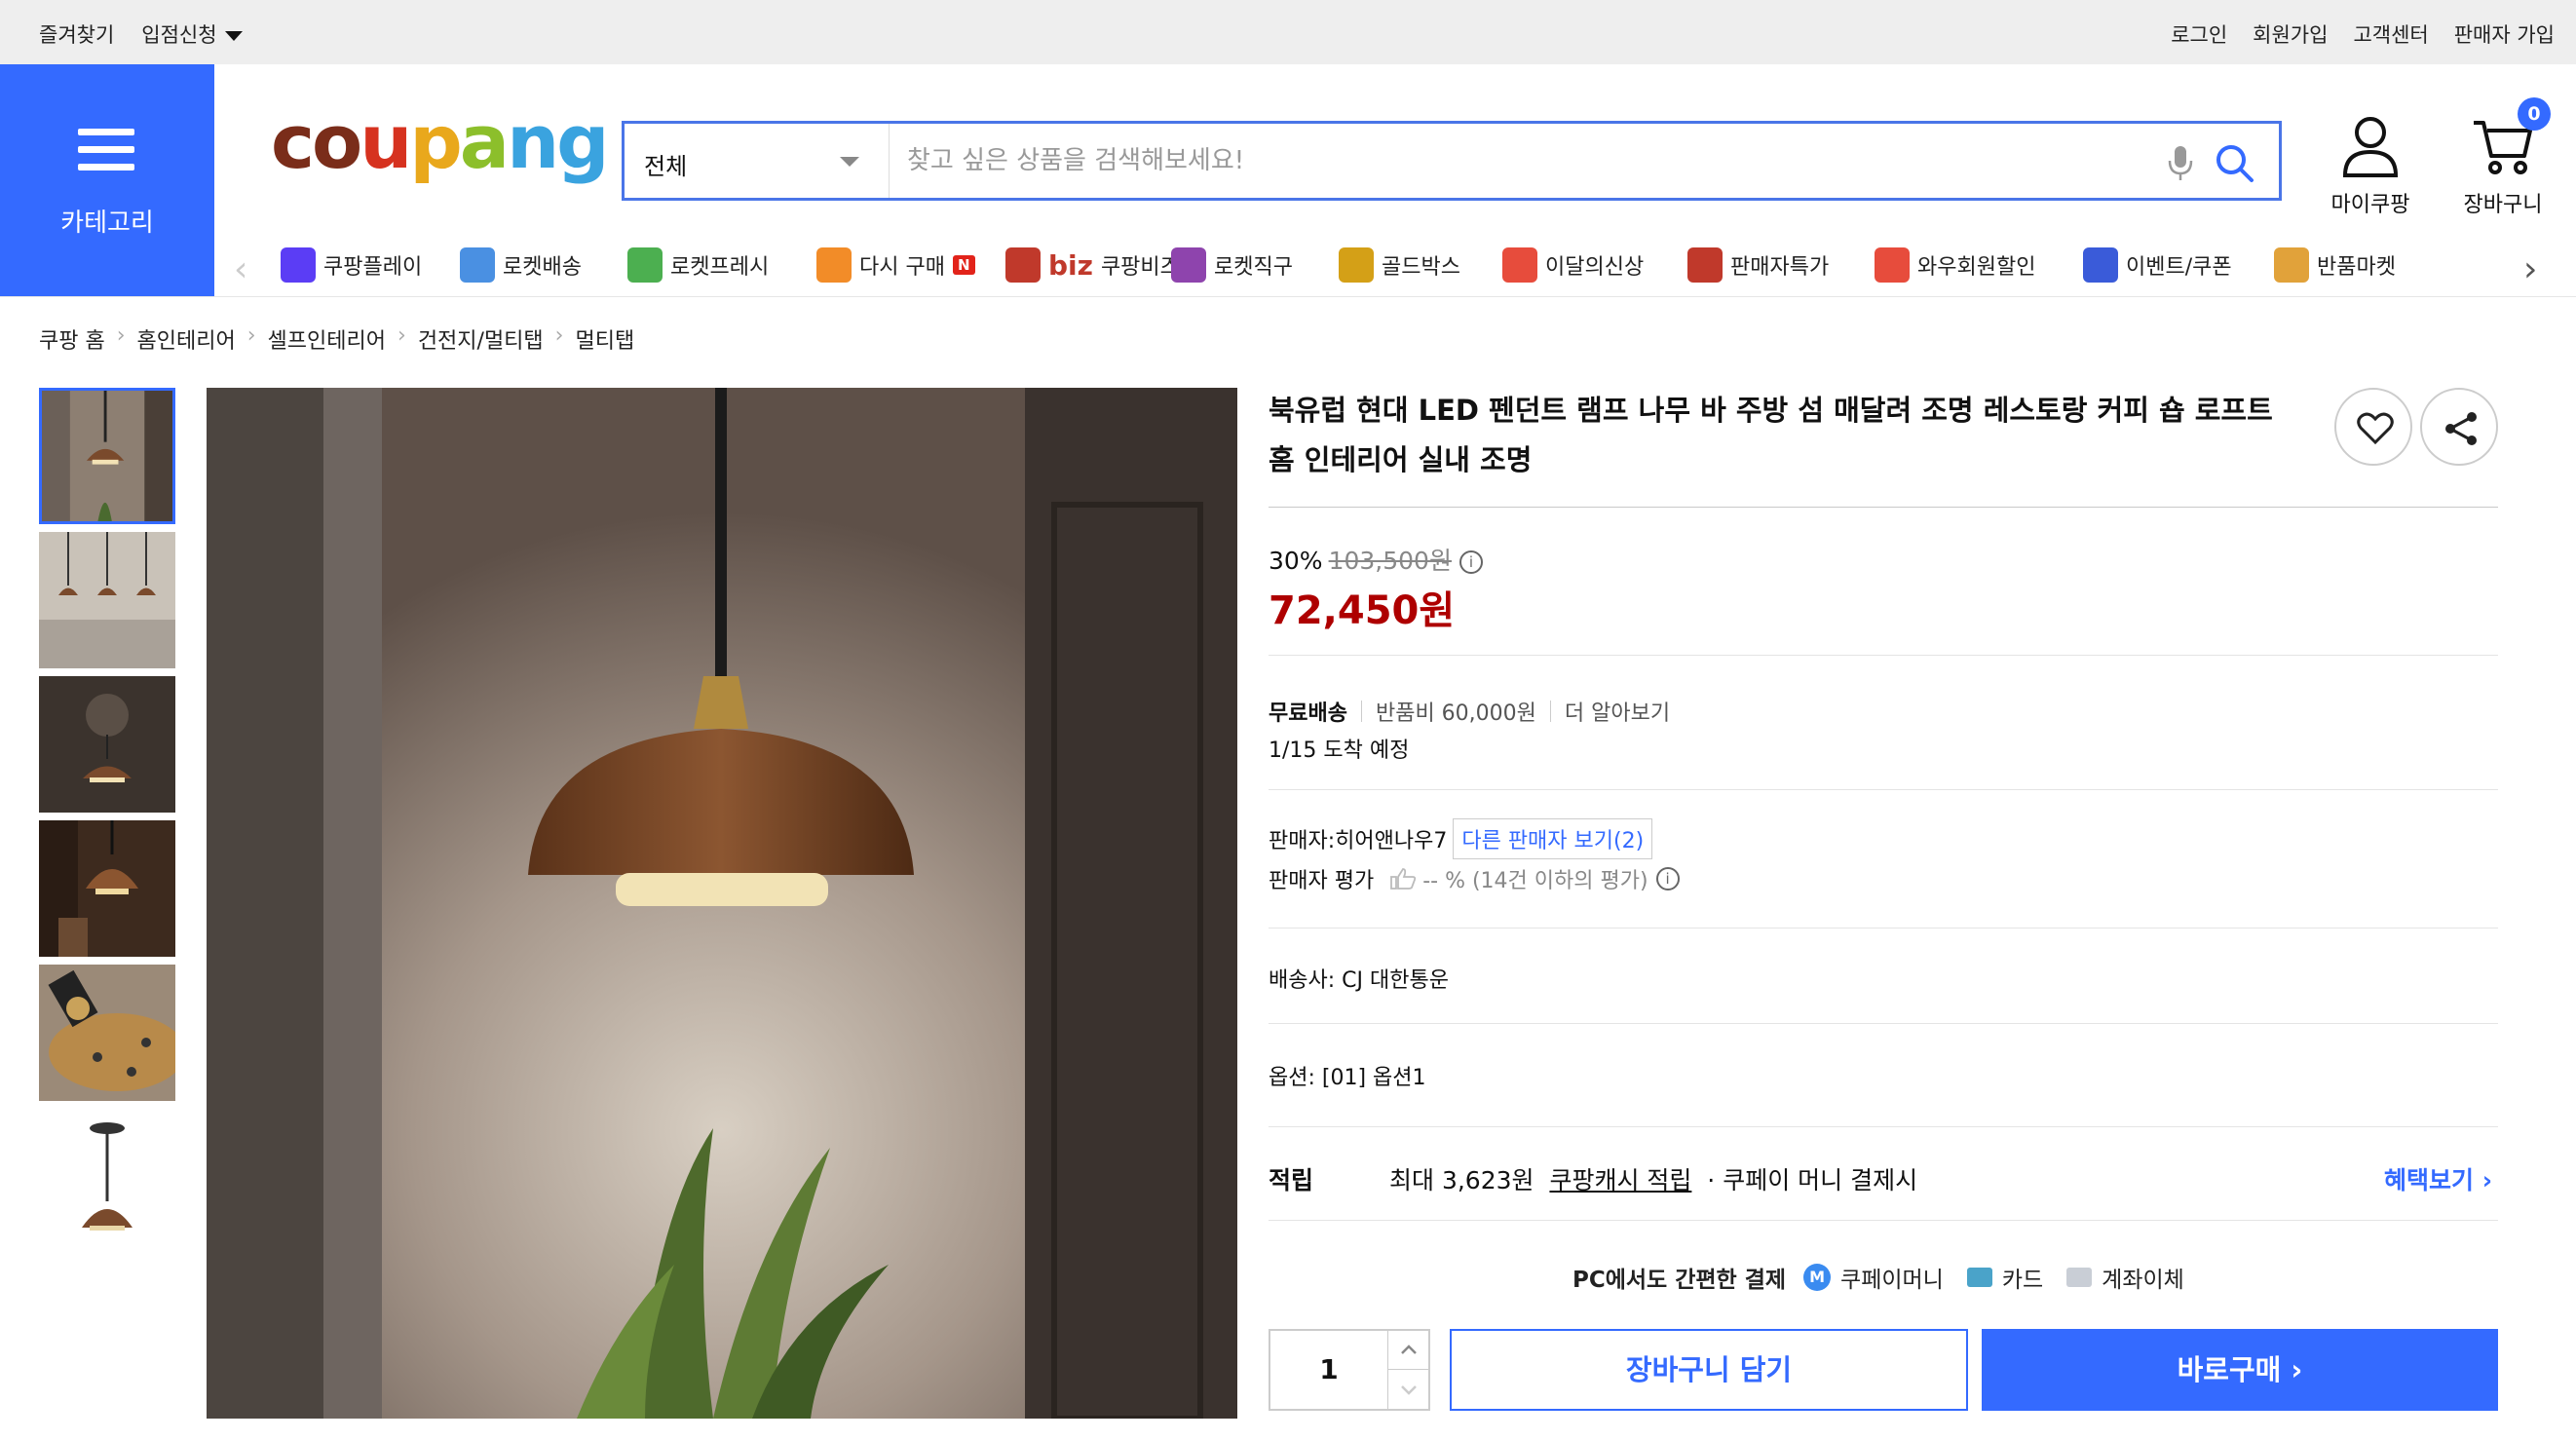  I want to click on login-link: 로그인, so click(2199, 34).